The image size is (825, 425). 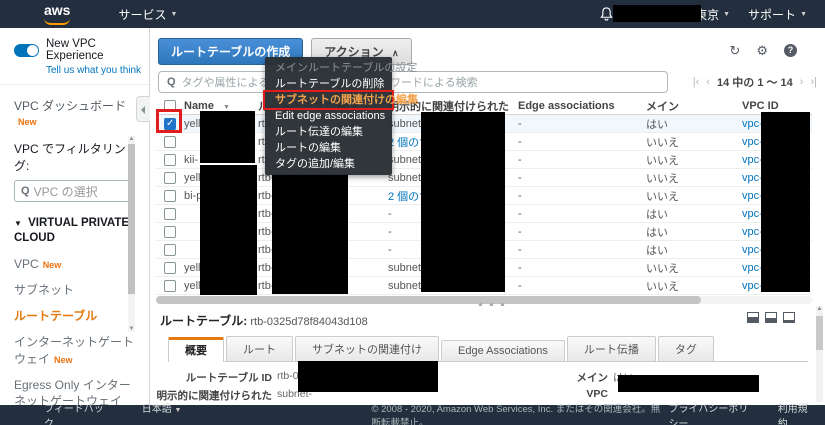 What do you see at coordinates (688, 383) in the screenshot?
I see `redaction-detail-vpc` at bounding box center [688, 383].